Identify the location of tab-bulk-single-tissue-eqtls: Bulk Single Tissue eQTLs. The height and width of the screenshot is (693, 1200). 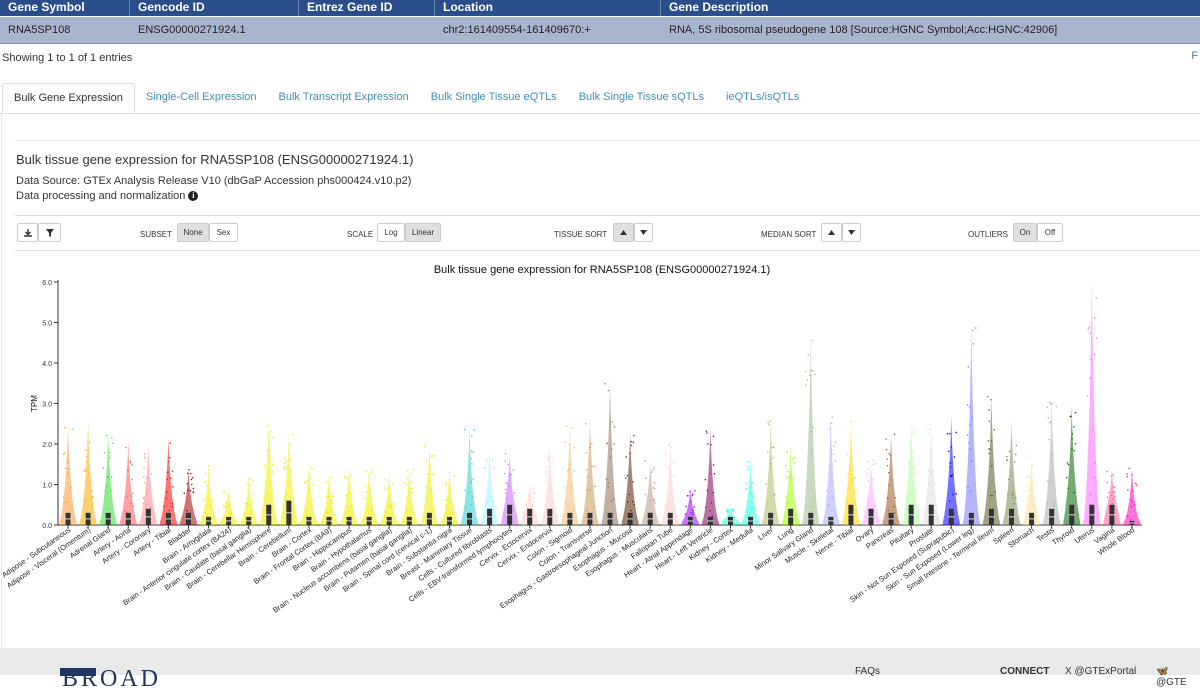
(494, 98).